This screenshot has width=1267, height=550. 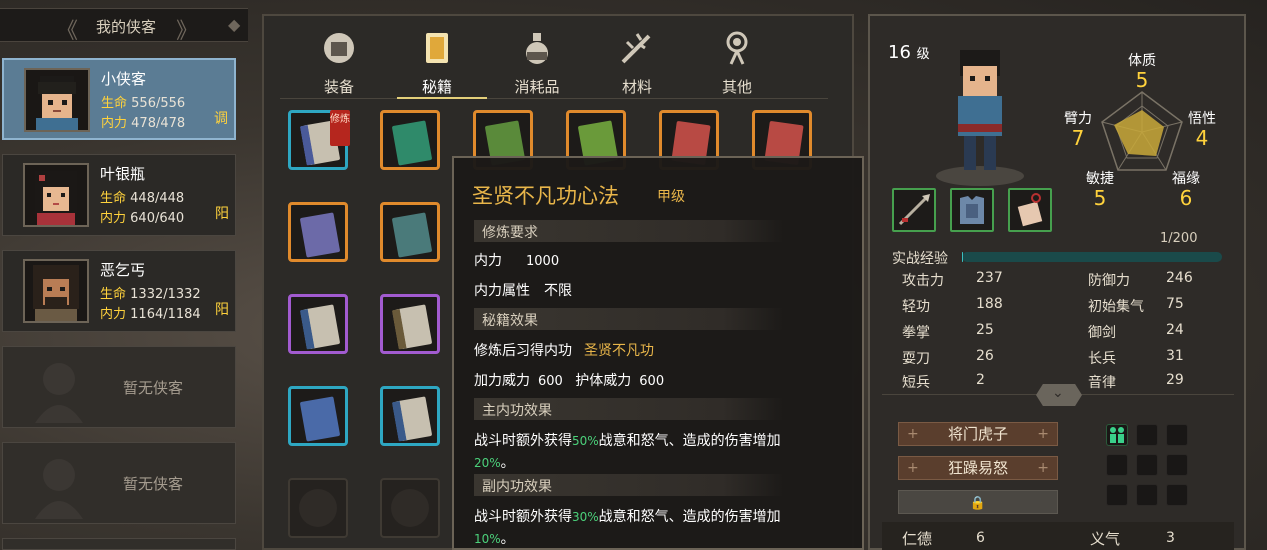 I want to click on stat-value: 3, so click(x=1170, y=538).